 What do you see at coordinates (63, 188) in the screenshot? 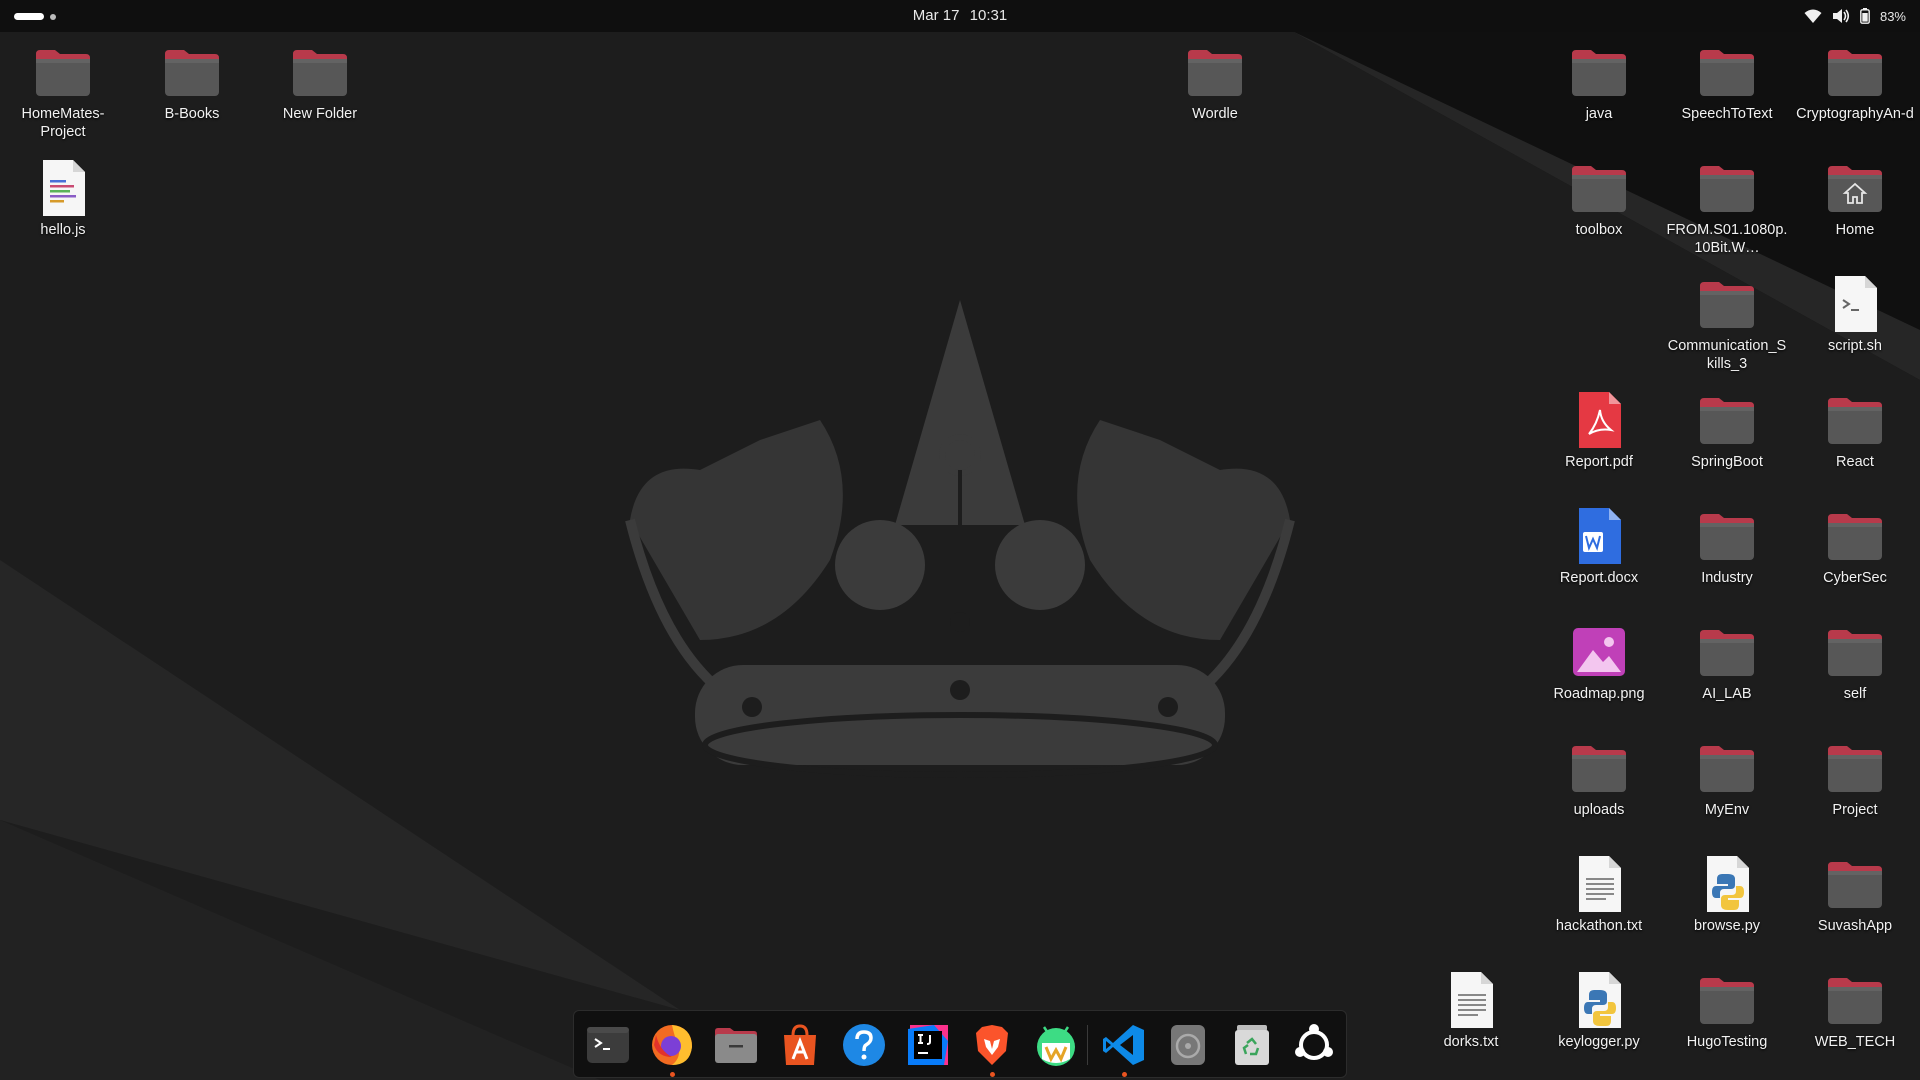
I see `javascript-file-icon` at bounding box center [63, 188].